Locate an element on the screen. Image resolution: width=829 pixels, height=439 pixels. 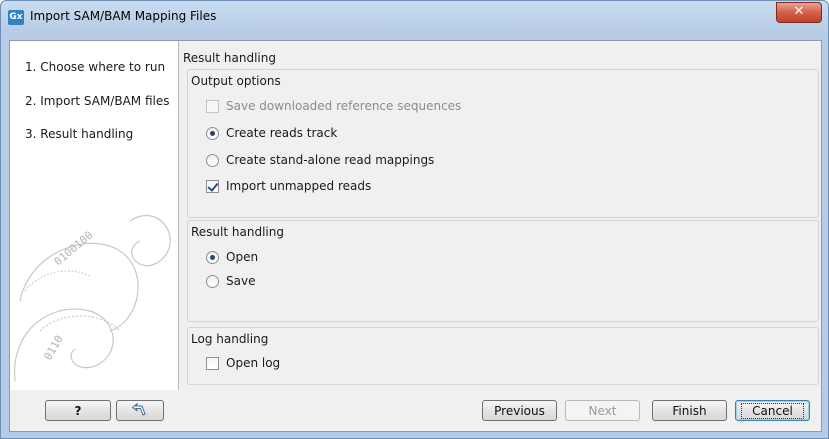
create-reads-track-row: Create reads track is located at coordinates (271, 133).